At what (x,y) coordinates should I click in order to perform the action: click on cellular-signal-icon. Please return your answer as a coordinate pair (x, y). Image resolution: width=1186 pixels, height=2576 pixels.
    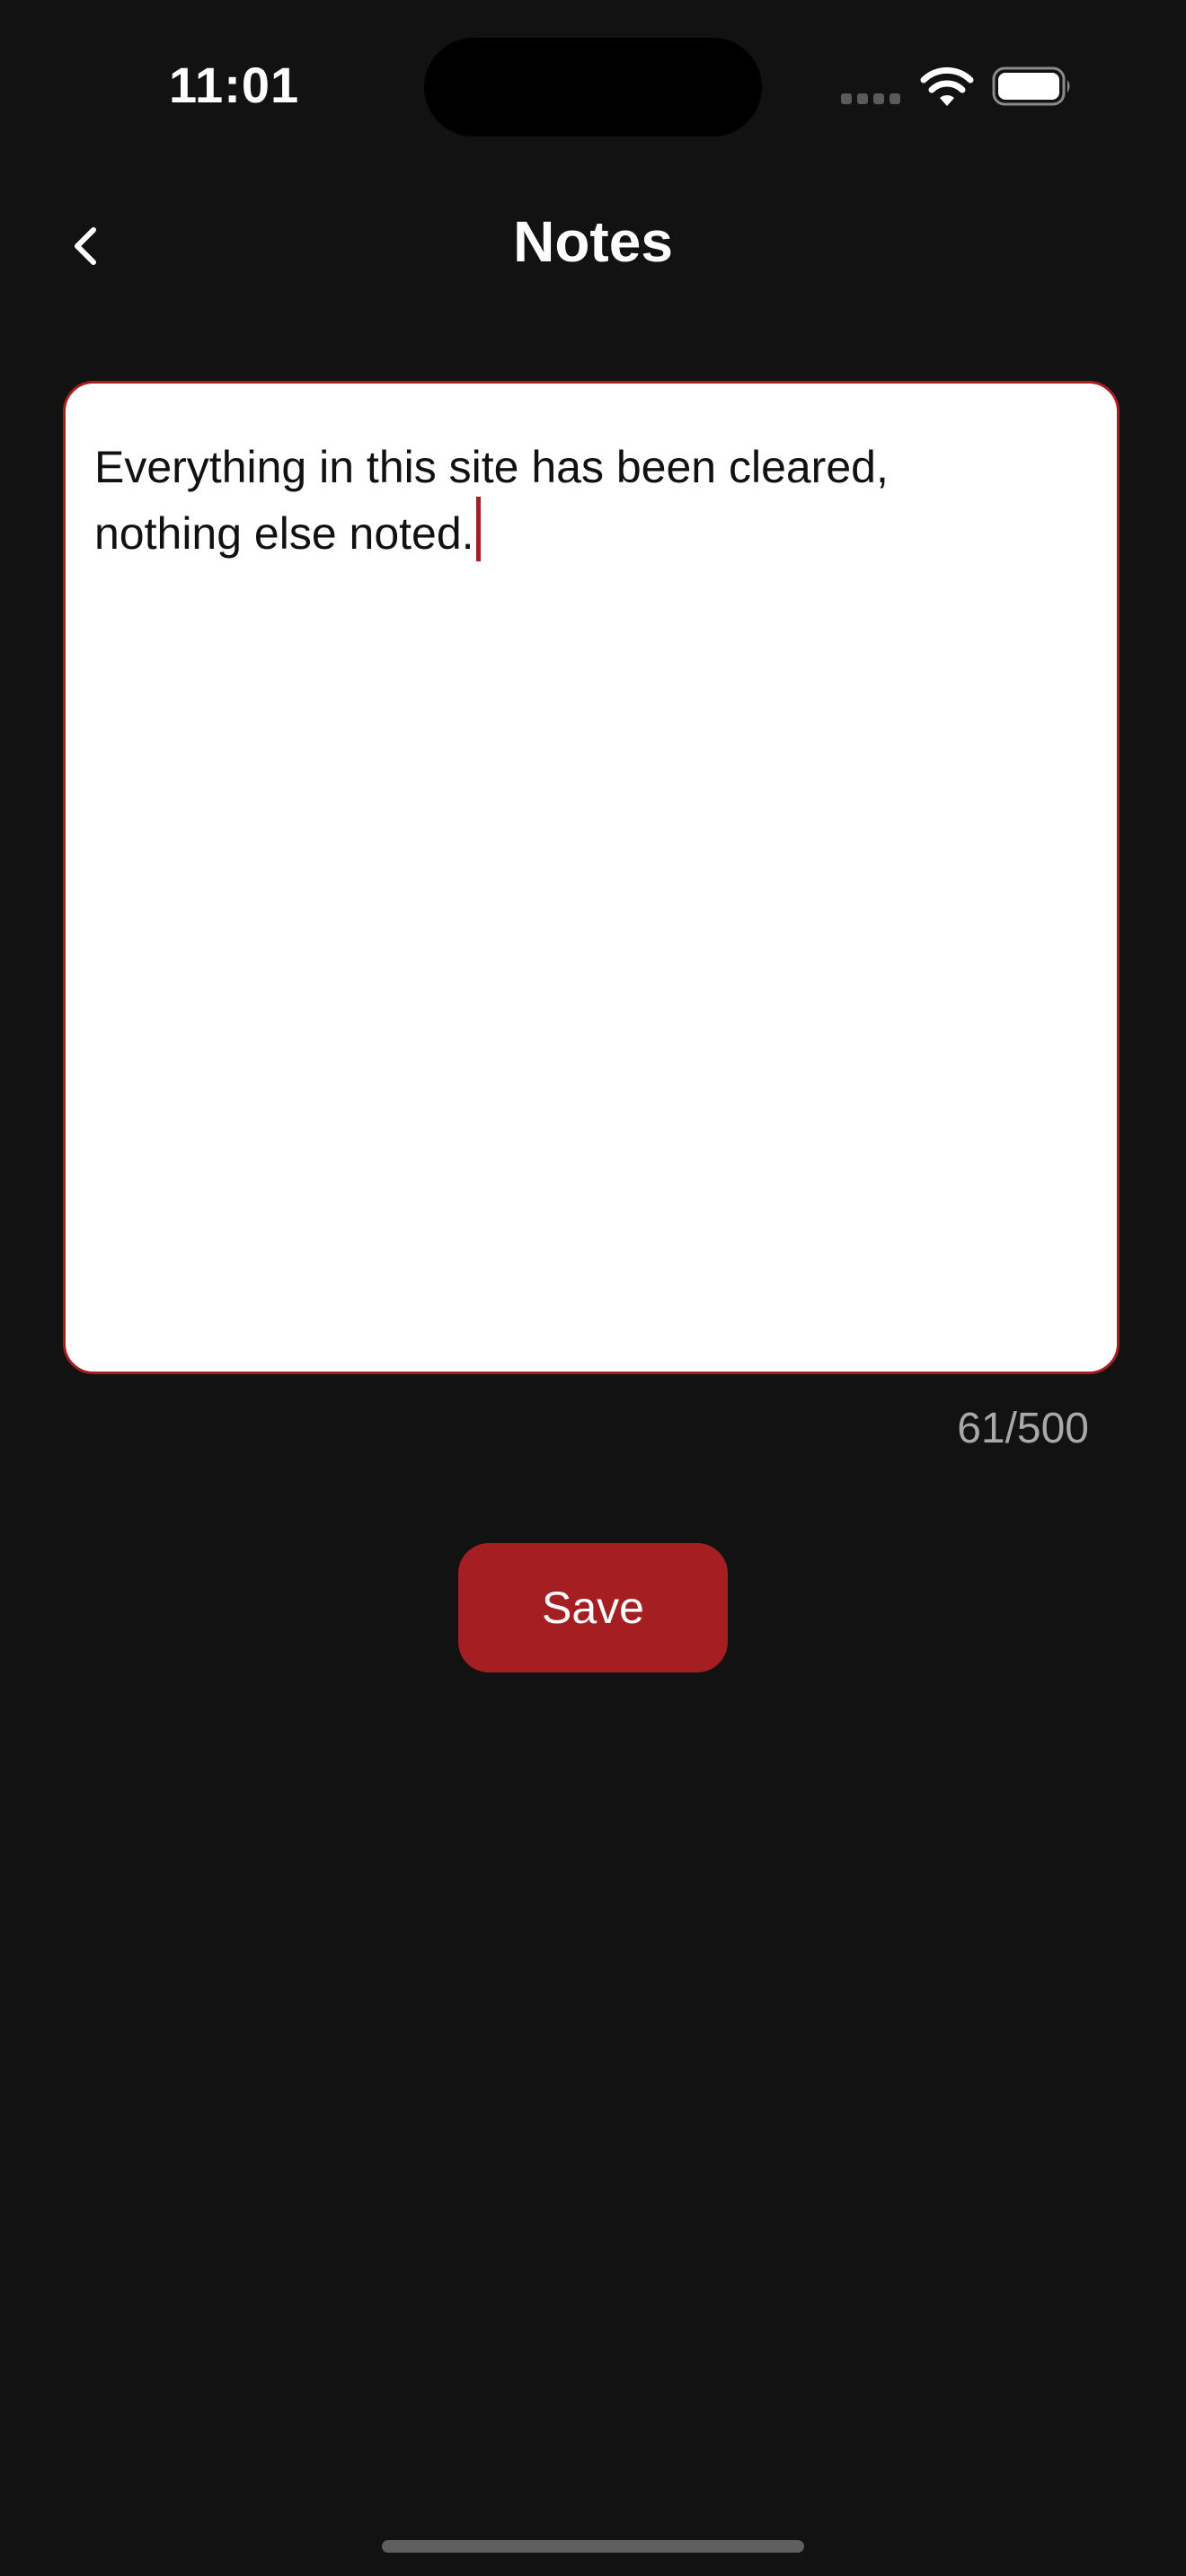
    Looking at the image, I should click on (870, 98).